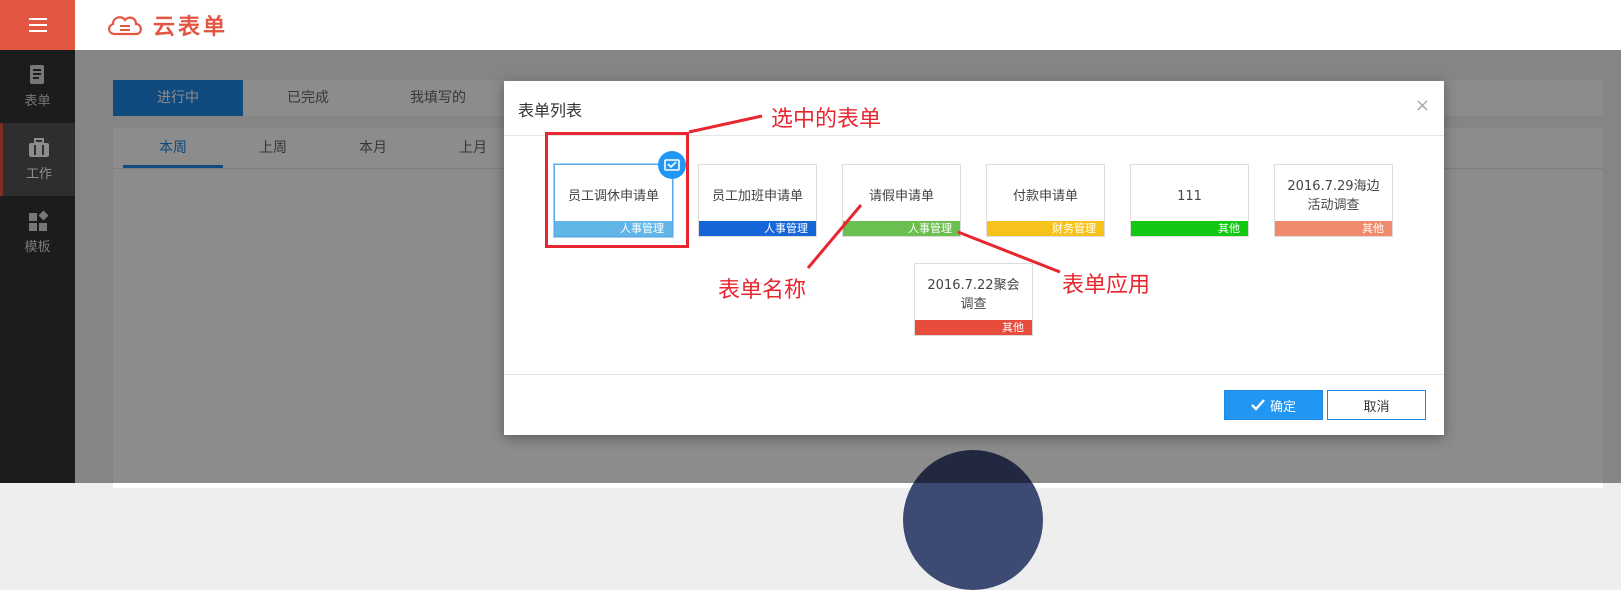 The height and width of the screenshot is (590, 1621). What do you see at coordinates (1282, 407) in the screenshot?
I see `confirm-button-label: 确定` at bounding box center [1282, 407].